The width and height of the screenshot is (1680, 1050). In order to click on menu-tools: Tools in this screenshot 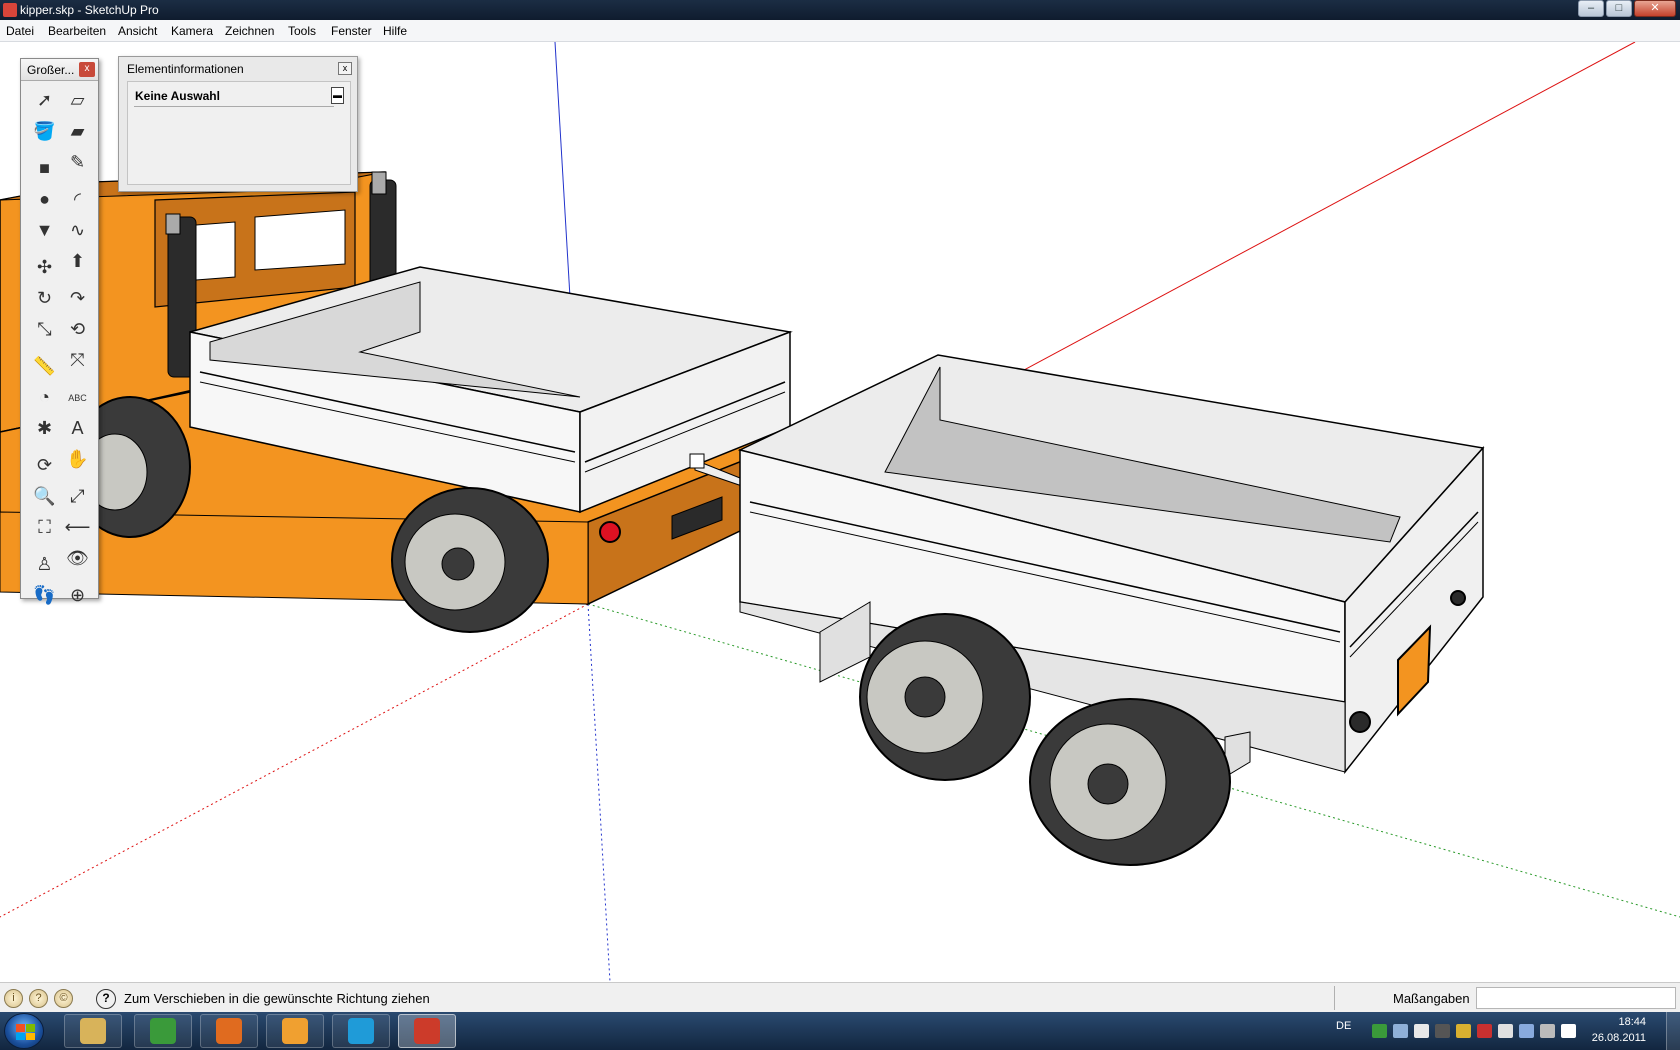, I will do `click(302, 31)`.